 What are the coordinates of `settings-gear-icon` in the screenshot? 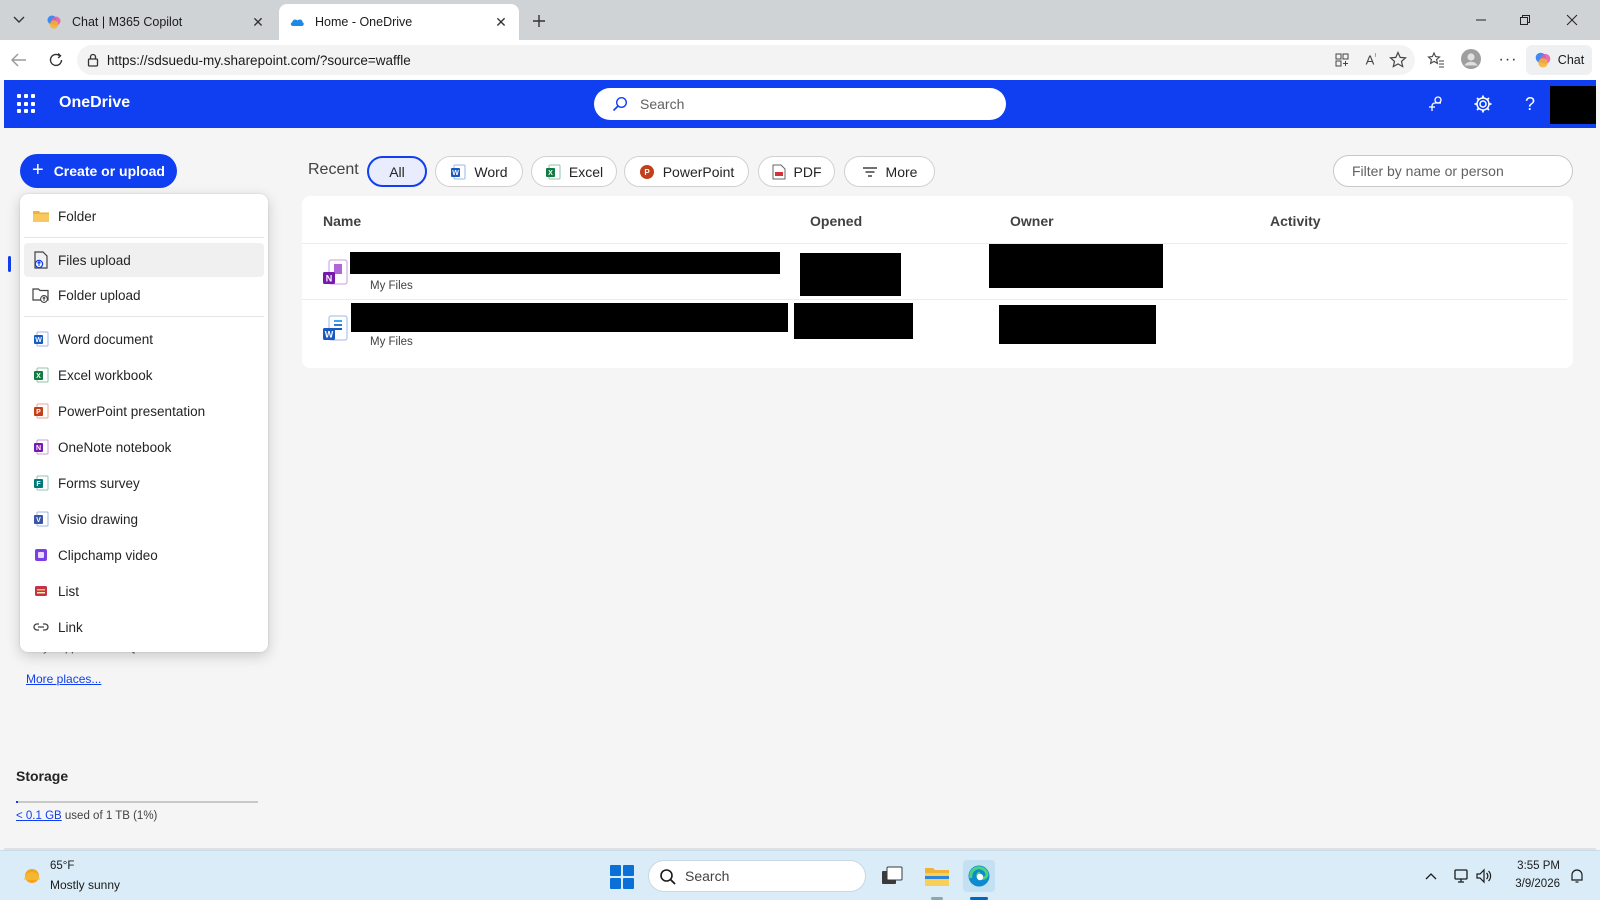 It's located at (1483, 104).